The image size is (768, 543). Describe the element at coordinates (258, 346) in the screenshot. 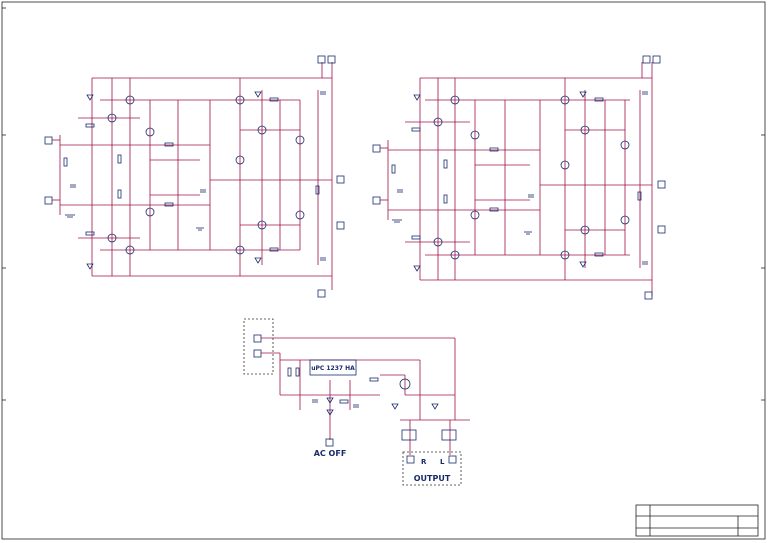

I see `ac-input-dashed-box` at that location.